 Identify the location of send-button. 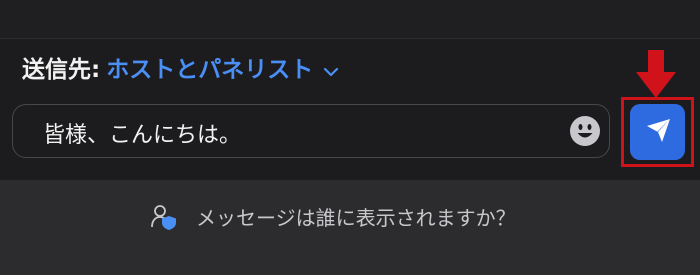
(657, 132).